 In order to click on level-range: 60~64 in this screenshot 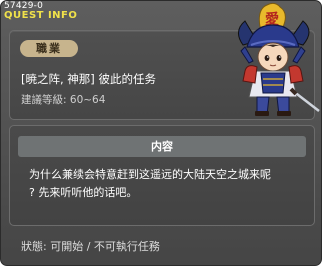, I will do `click(87, 100)`.